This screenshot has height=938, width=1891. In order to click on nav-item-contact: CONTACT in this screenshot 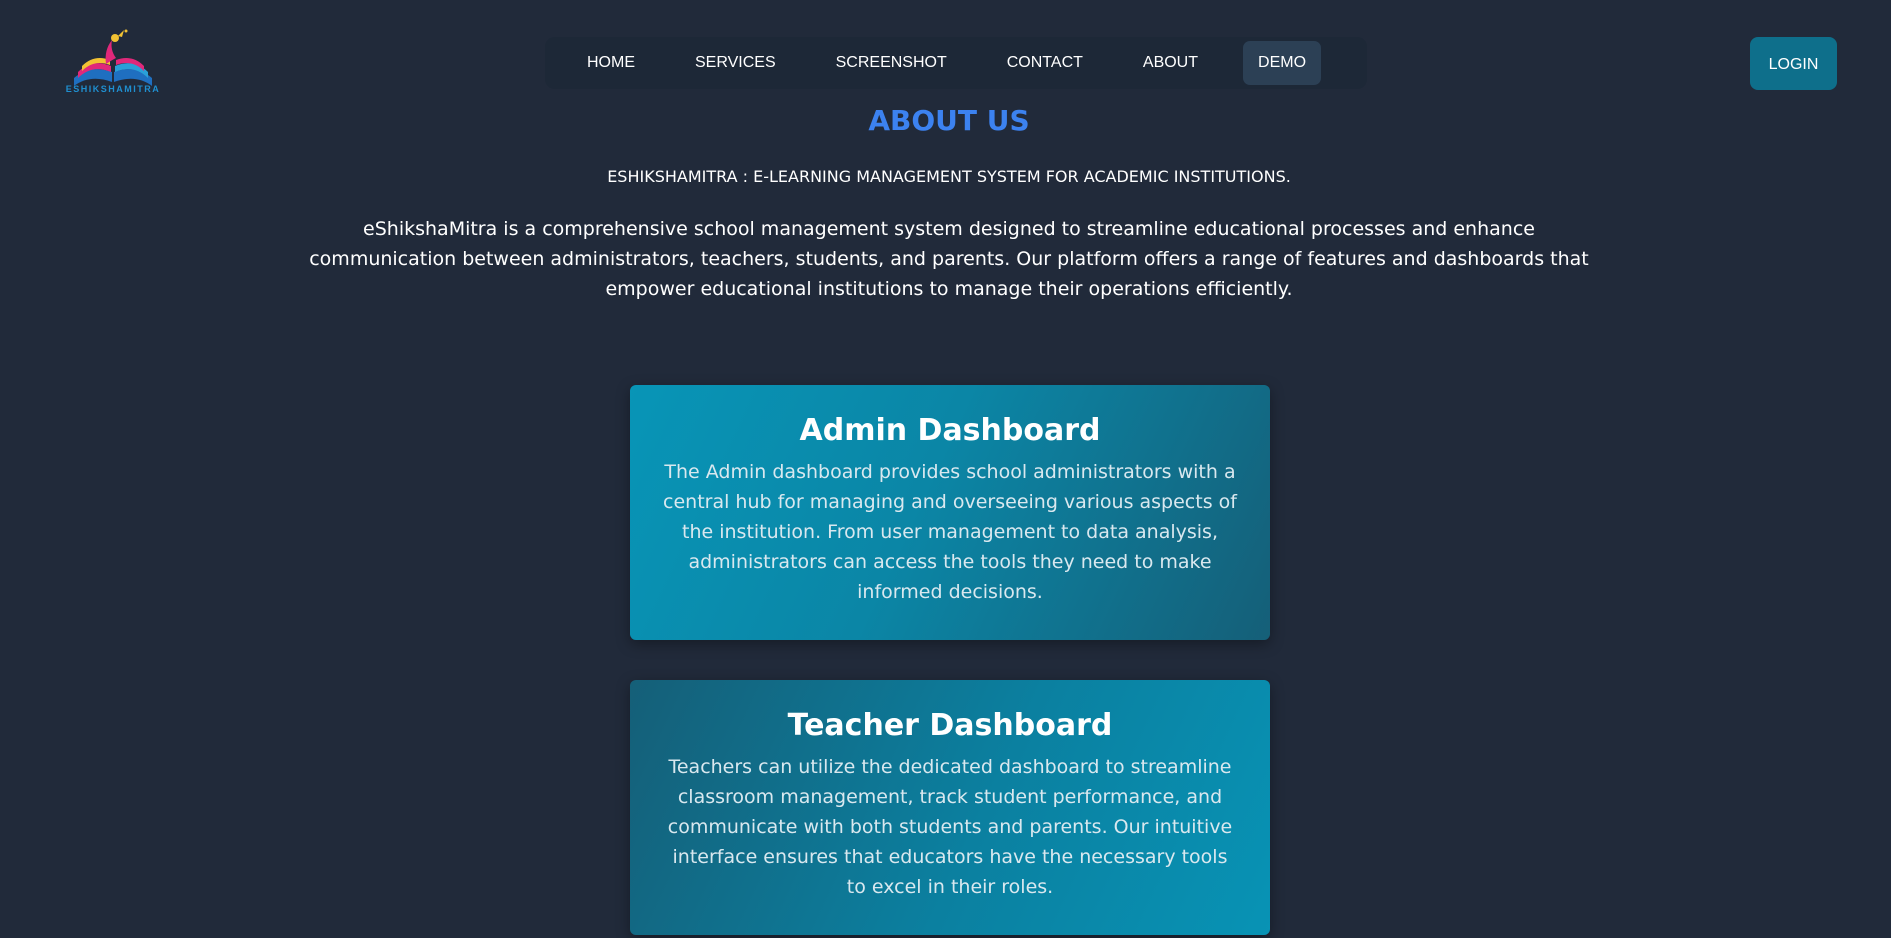, I will do `click(1045, 63)`.